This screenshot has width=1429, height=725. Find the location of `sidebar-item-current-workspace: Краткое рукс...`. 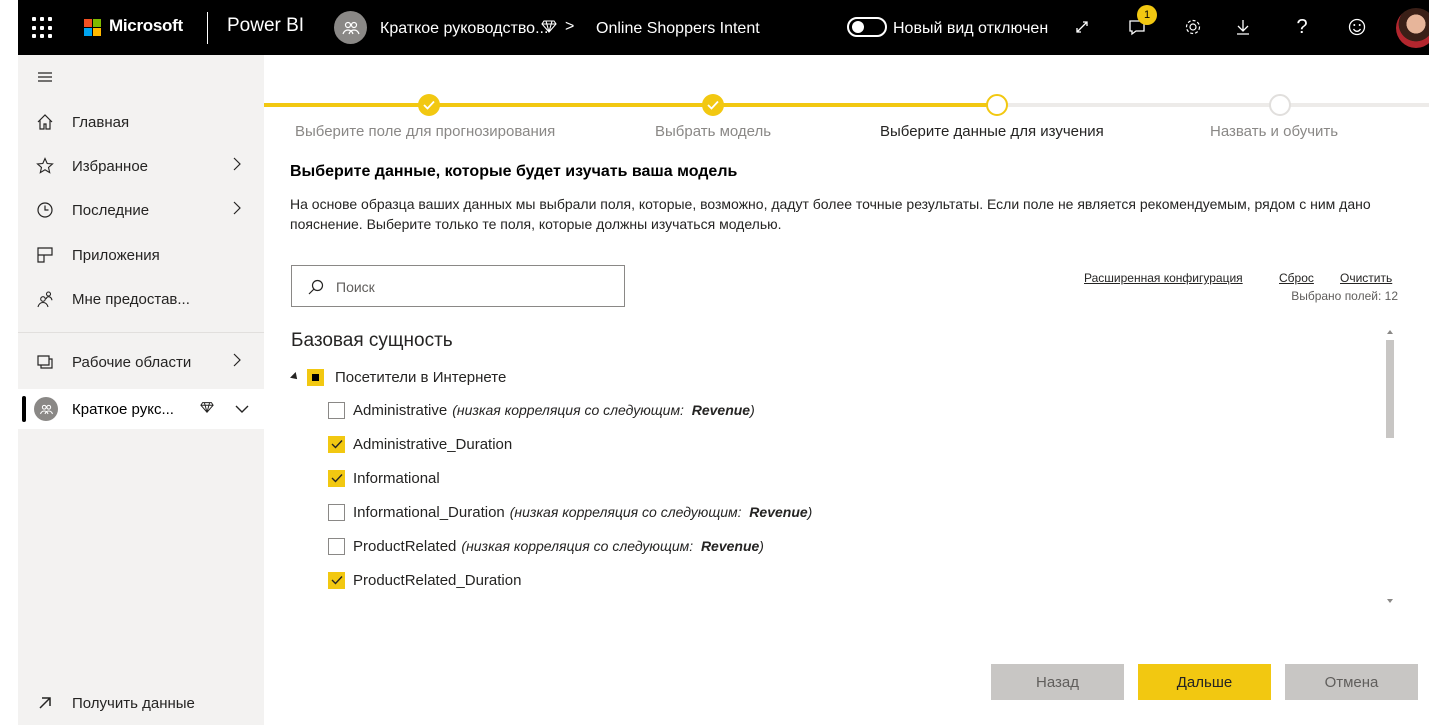

sidebar-item-current-workspace: Краткое рукс... is located at coordinates (141, 409).